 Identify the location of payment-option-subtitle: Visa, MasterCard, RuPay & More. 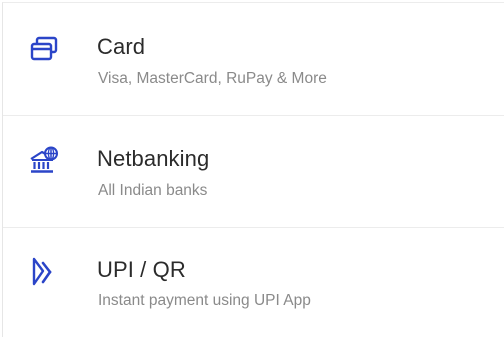
(212, 78).